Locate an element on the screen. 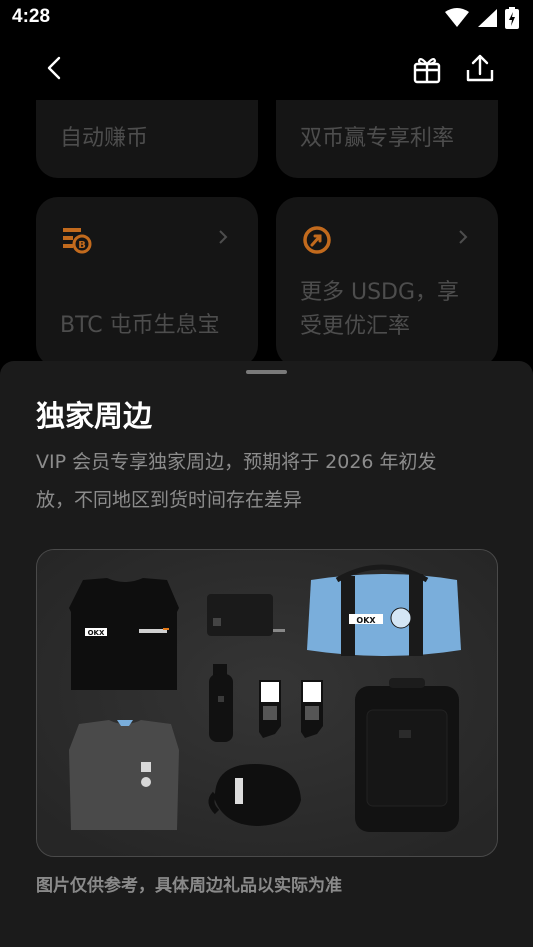 This screenshot has height=947, width=533. sheet-drag-handle is located at coordinates (266, 372).